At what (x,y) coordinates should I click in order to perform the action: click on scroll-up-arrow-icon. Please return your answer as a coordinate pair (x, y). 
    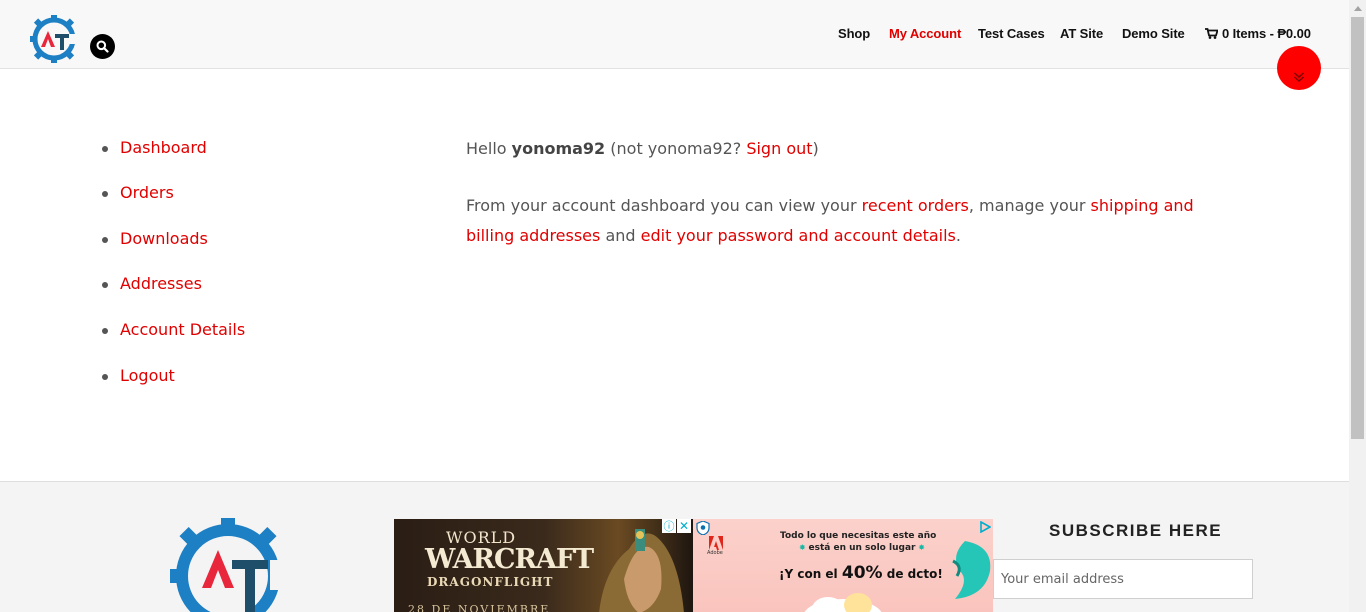
    Looking at the image, I should click on (1357, 8).